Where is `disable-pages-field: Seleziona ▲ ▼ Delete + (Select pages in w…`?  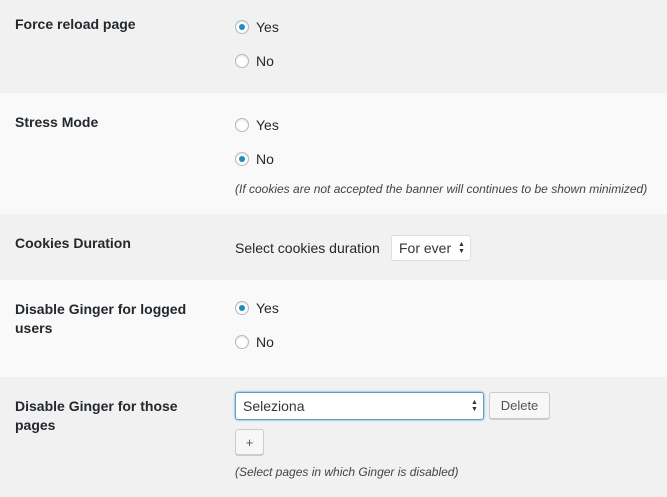
disable-pages-field: Seleziona ▲ ▼ Delete + (Select pages in w… is located at coordinates (445, 442).